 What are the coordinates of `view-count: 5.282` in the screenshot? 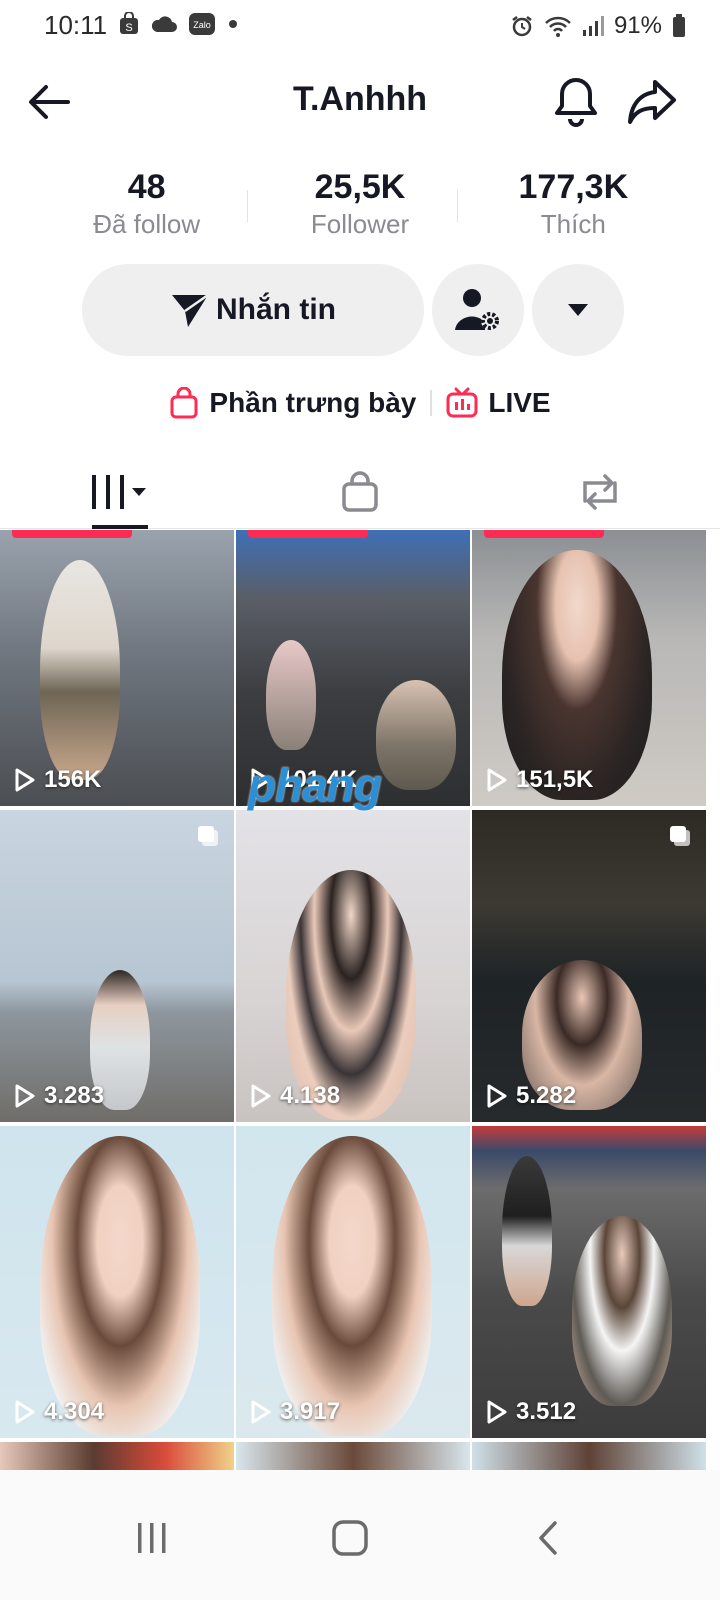 It's located at (531, 1096).